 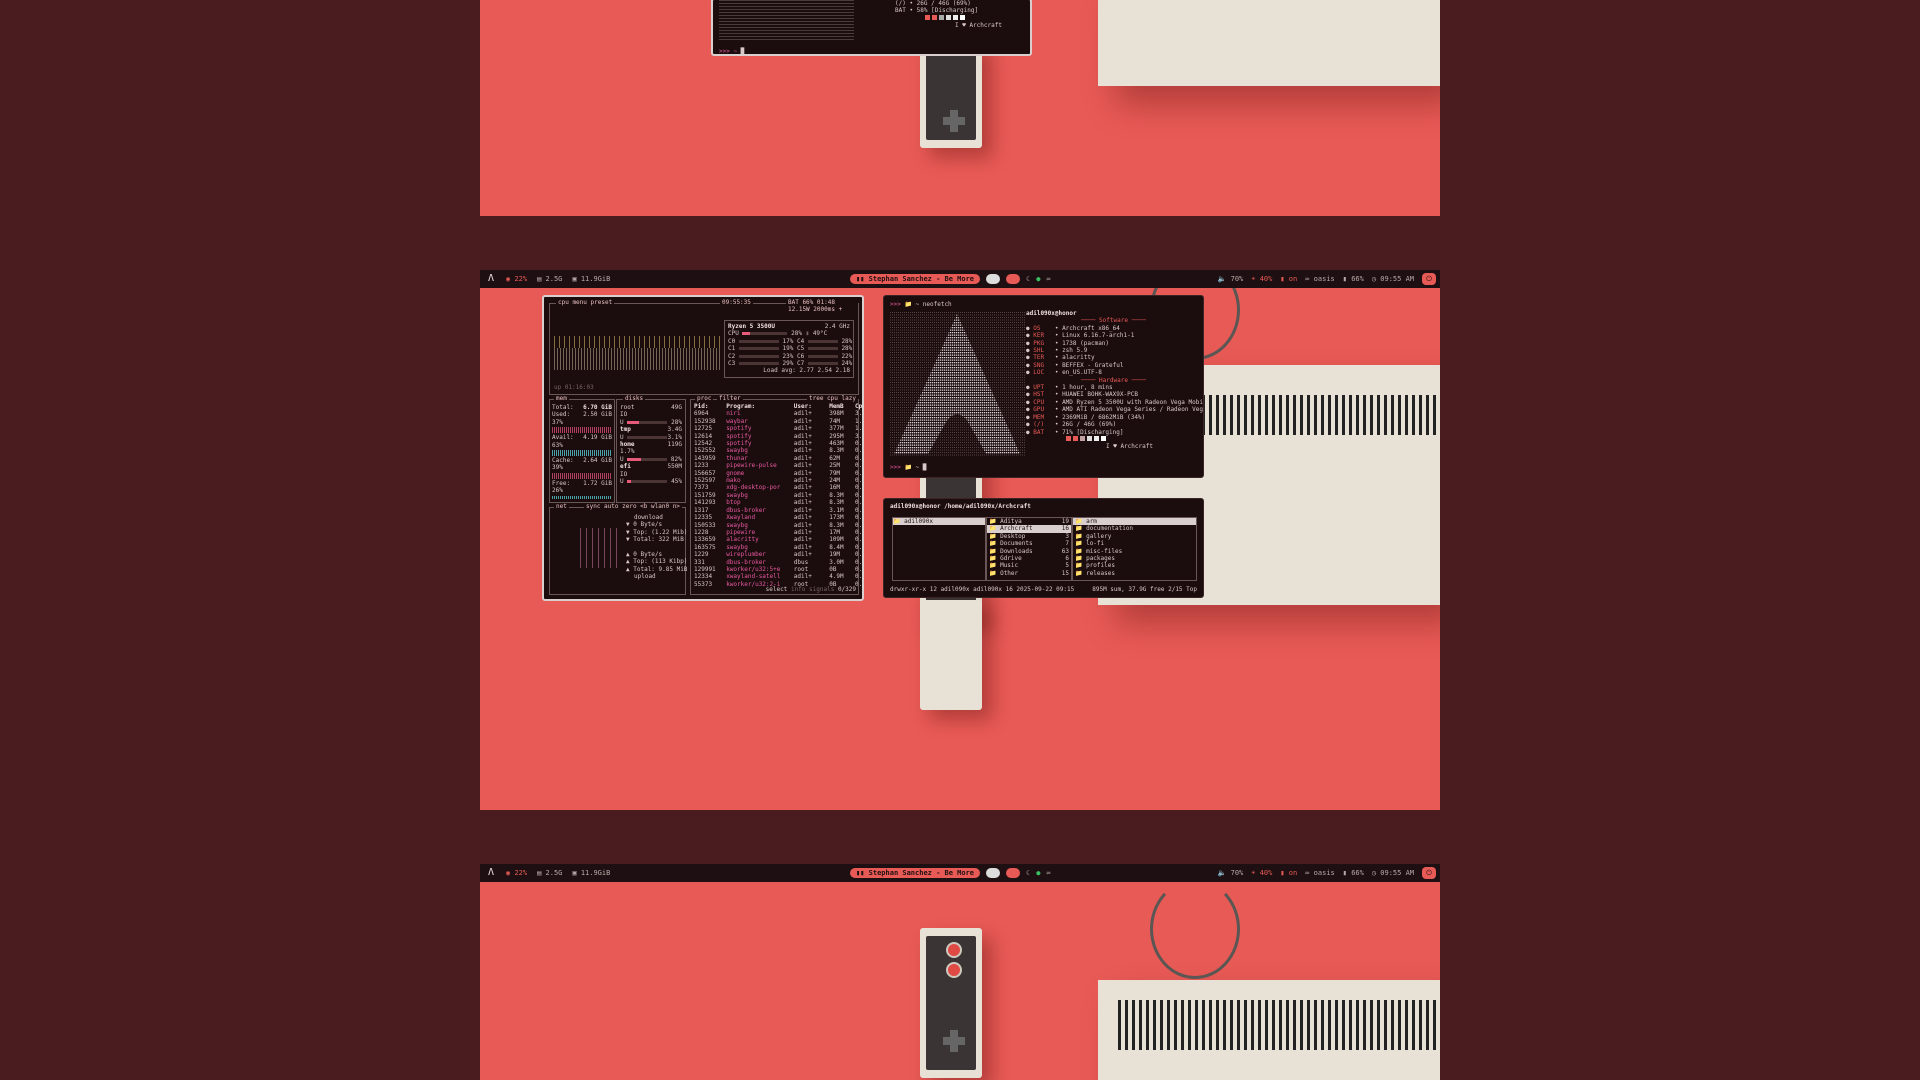 I want to click on proc-column-header: Program:, so click(x=760, y=406).